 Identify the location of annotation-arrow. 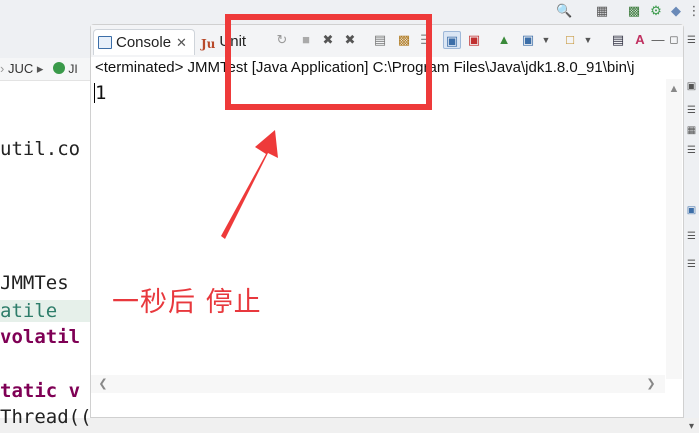
(249, 184).